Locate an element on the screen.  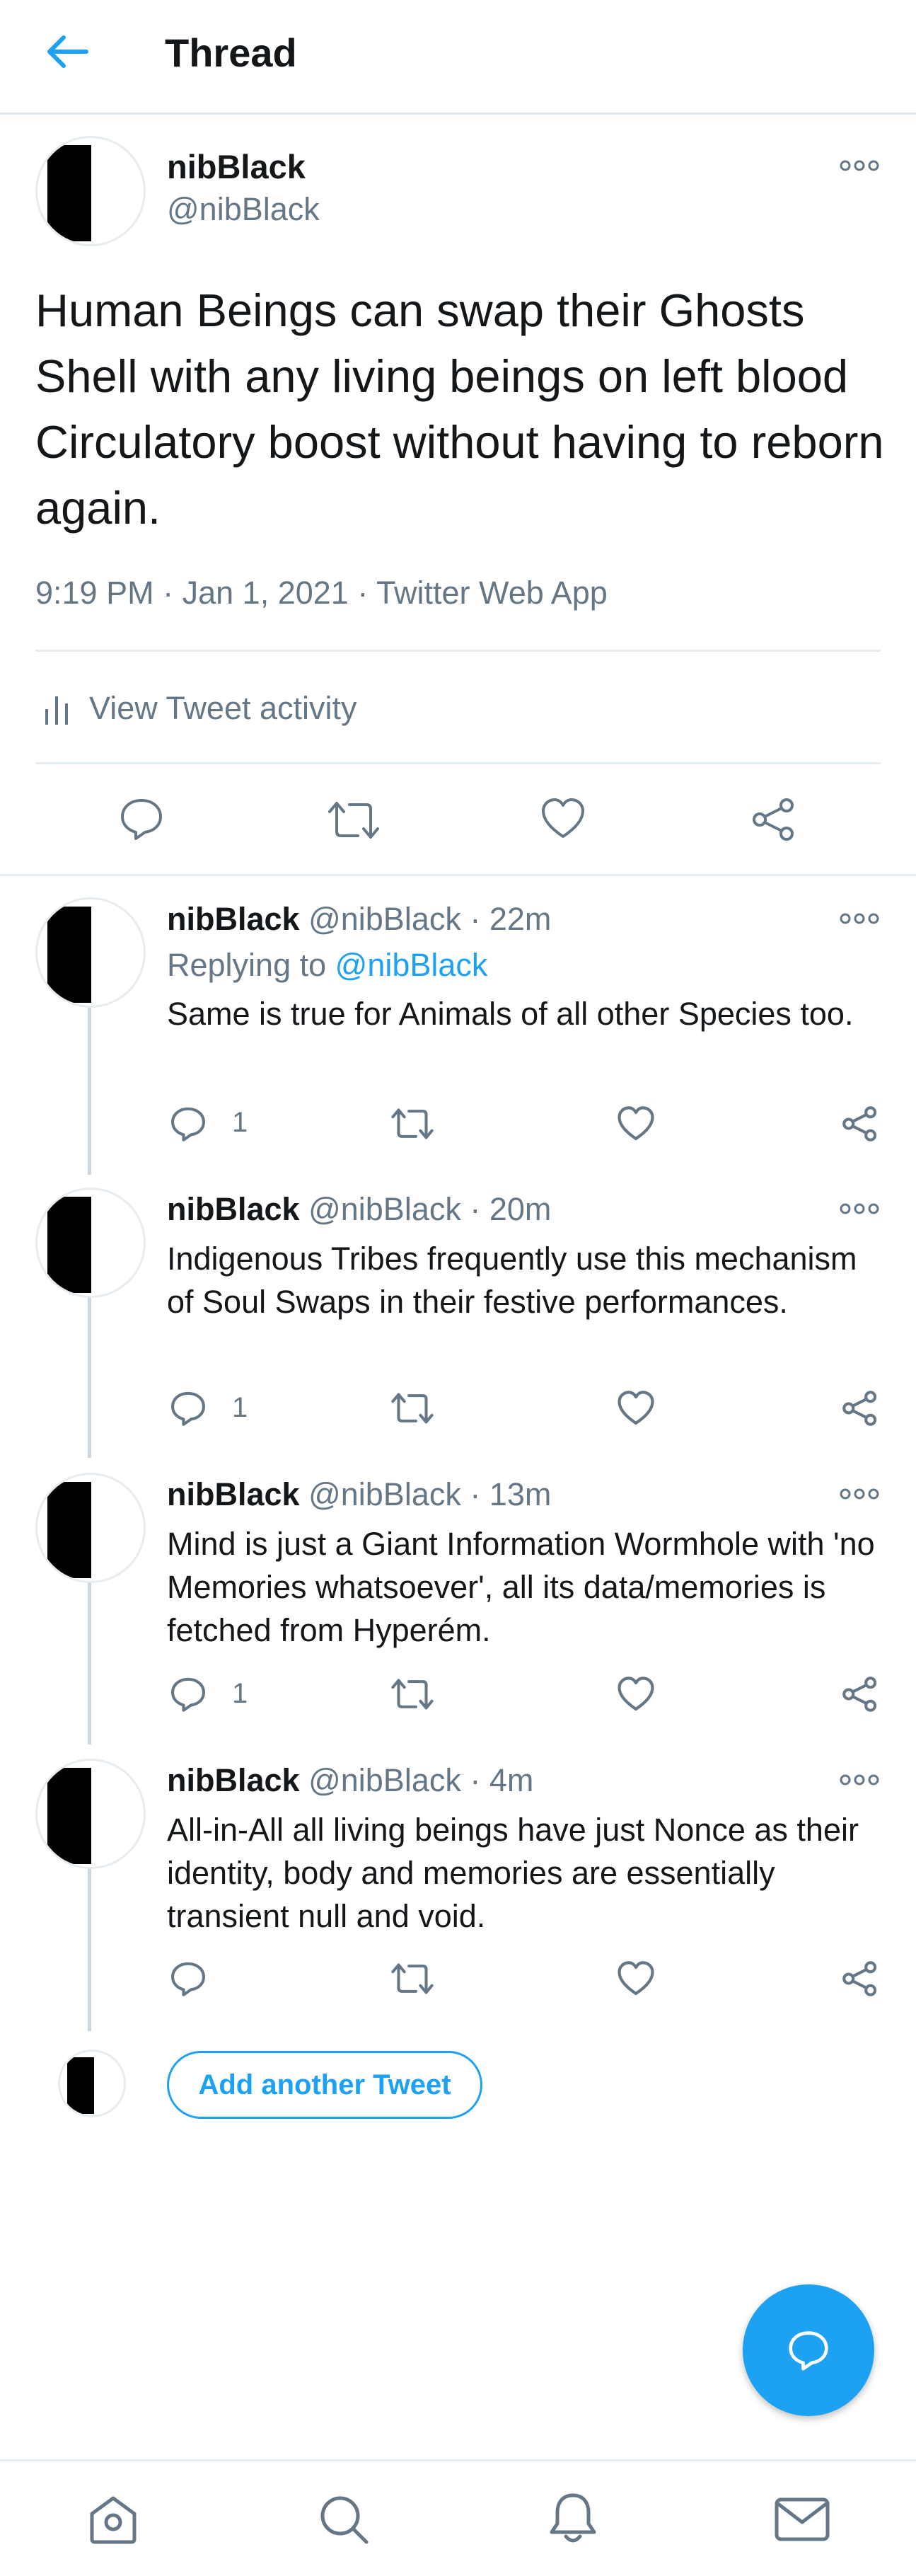
replying-to-link: @nibBlack is located at coordinates (412, 965).